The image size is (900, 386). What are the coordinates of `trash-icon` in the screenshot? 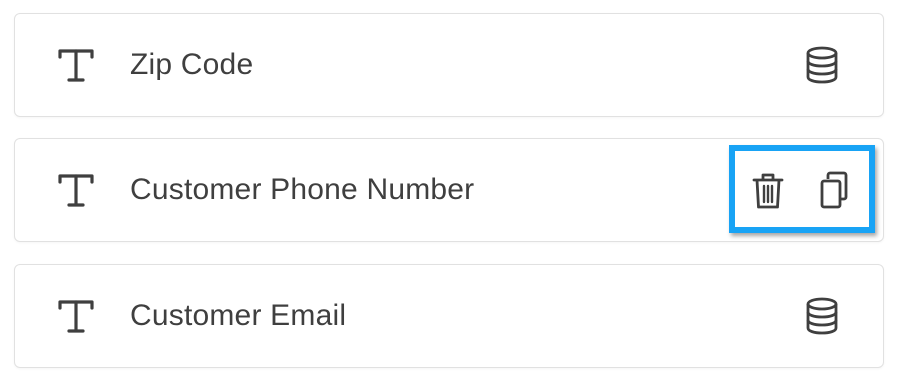 It's located at (768, 191).